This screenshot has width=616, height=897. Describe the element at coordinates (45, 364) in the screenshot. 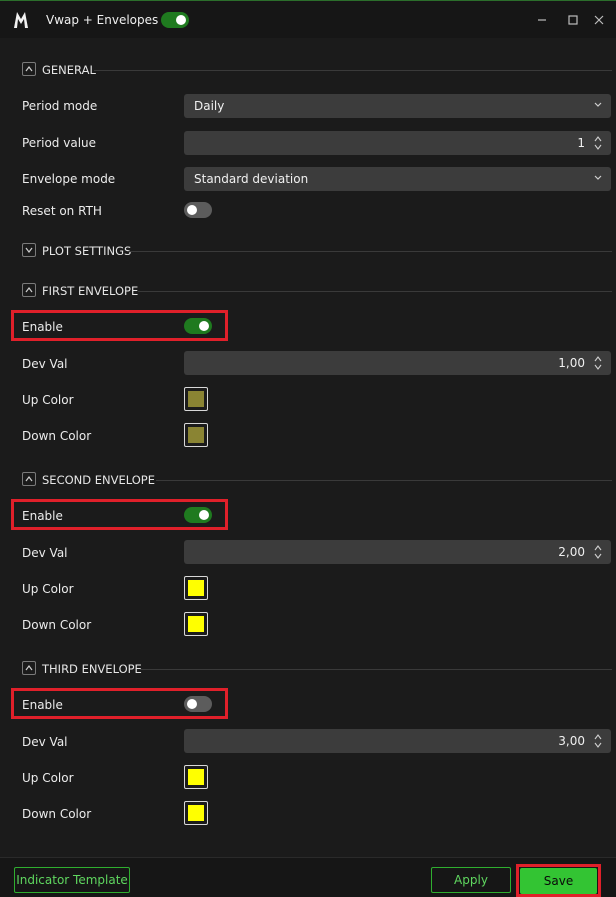

I see `first-dev-val-label: Dev Val` at that location.